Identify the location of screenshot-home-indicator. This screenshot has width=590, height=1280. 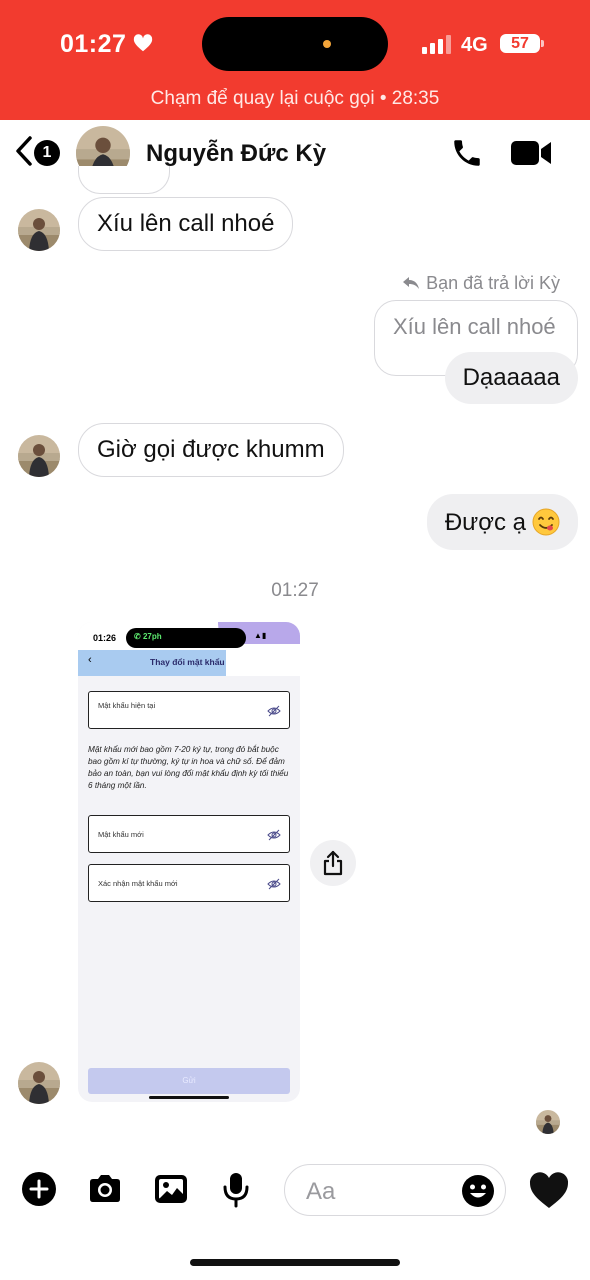
(189, 1097).